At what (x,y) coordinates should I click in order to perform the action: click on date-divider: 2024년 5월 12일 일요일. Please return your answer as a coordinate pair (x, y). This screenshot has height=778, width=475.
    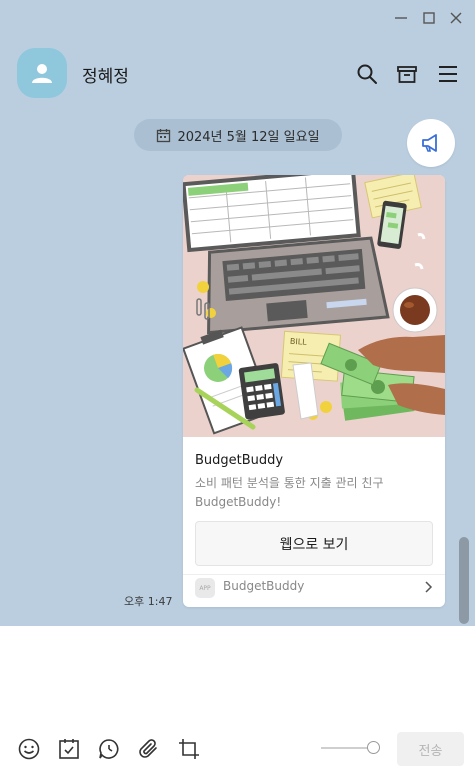
    Looking at the image, I should click on (238, 135).